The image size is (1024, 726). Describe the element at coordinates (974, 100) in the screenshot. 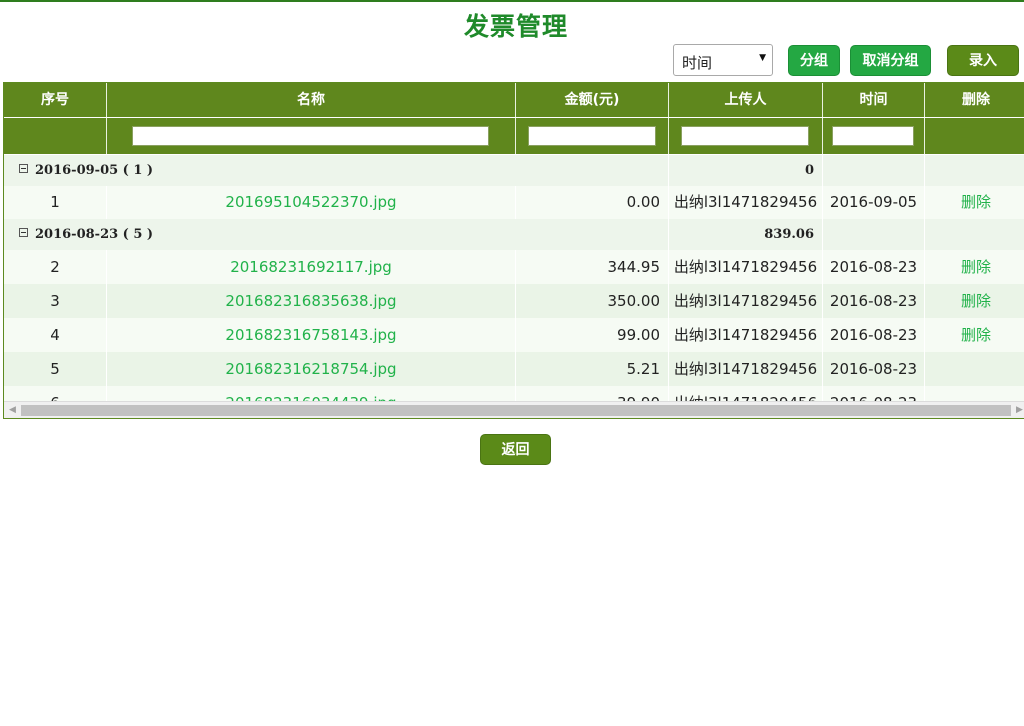

I see `header-delete: 删除` at that location.